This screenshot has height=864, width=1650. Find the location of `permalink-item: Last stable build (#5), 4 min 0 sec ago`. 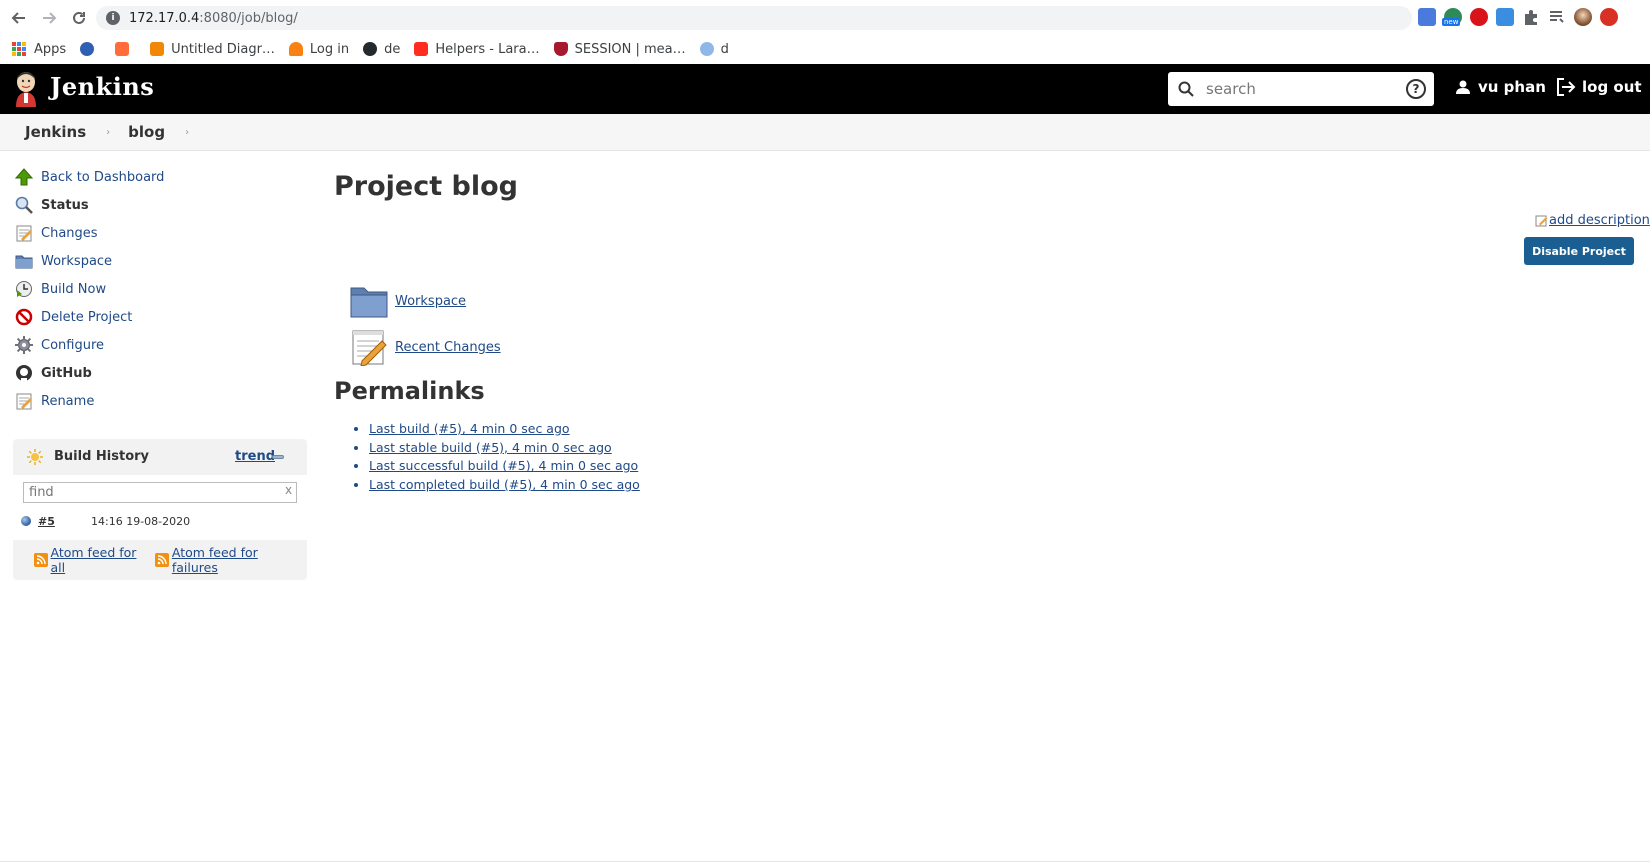

permalink-item: Last stable build (#5), 4 min 0 sec ago is located at coordinates (504, 449).